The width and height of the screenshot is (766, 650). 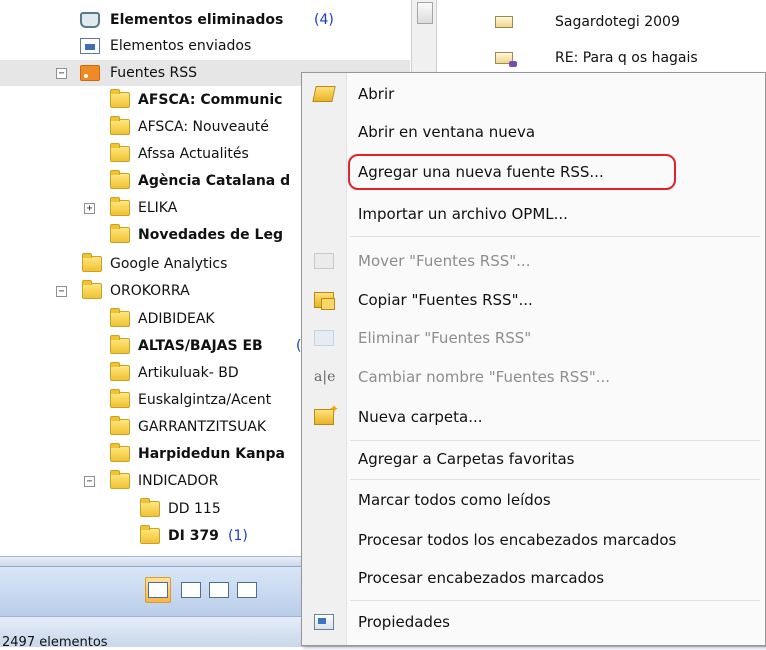 I want to click on message-row: Sagardotegi 2009, so click(x=601, y=22).